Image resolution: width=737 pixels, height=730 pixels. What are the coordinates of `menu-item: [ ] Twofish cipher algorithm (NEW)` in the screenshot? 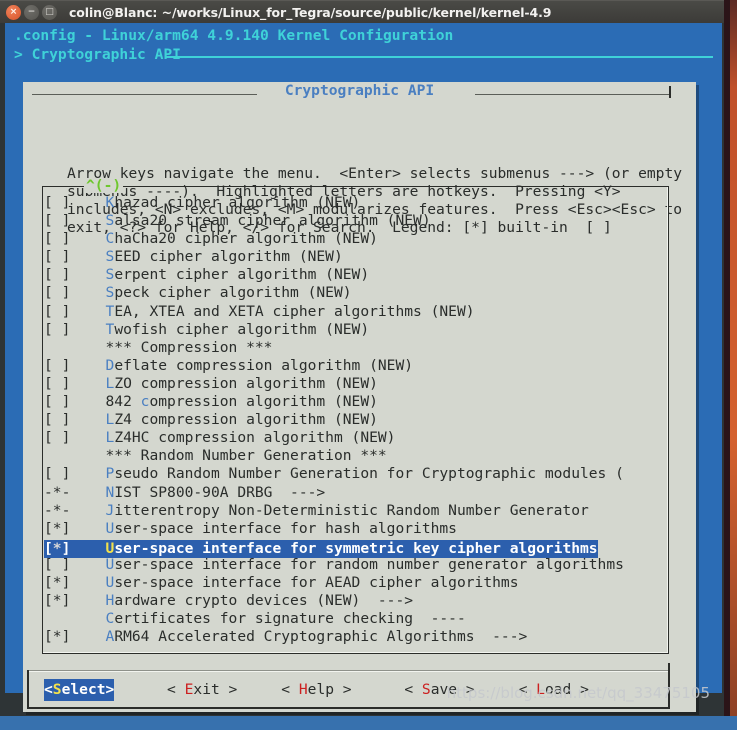 It's located at (355, 330).